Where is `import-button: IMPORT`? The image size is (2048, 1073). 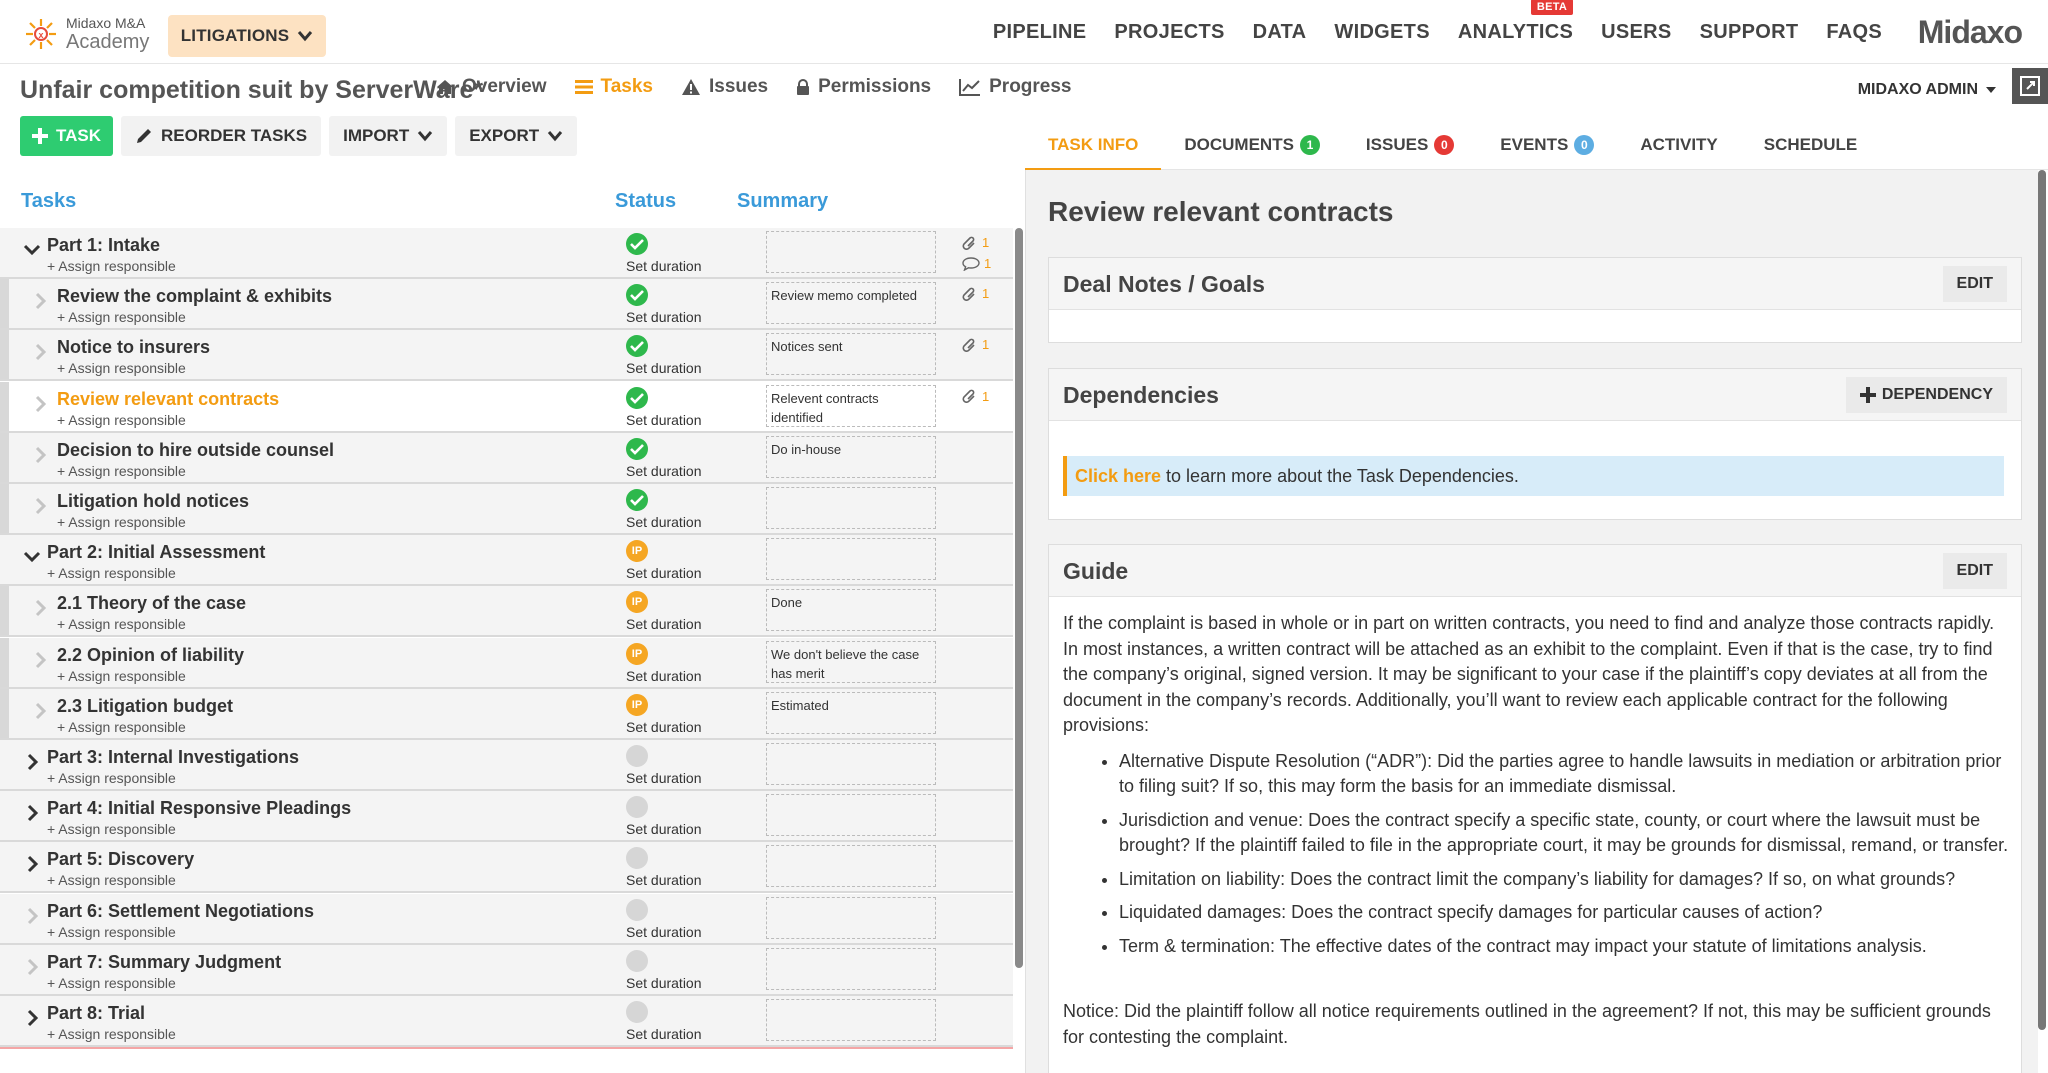 import-button: IMPORT is located at coordinates (388, 136).